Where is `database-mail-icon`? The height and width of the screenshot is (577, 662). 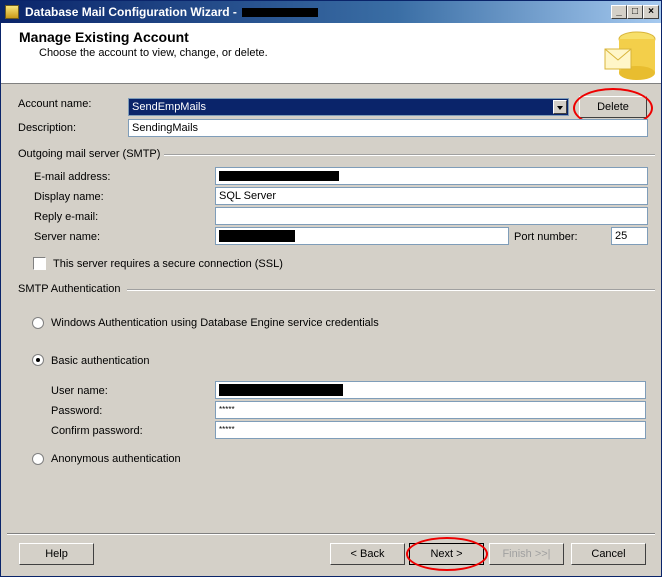
database-mail-icon is located at coordinates (630, 55).